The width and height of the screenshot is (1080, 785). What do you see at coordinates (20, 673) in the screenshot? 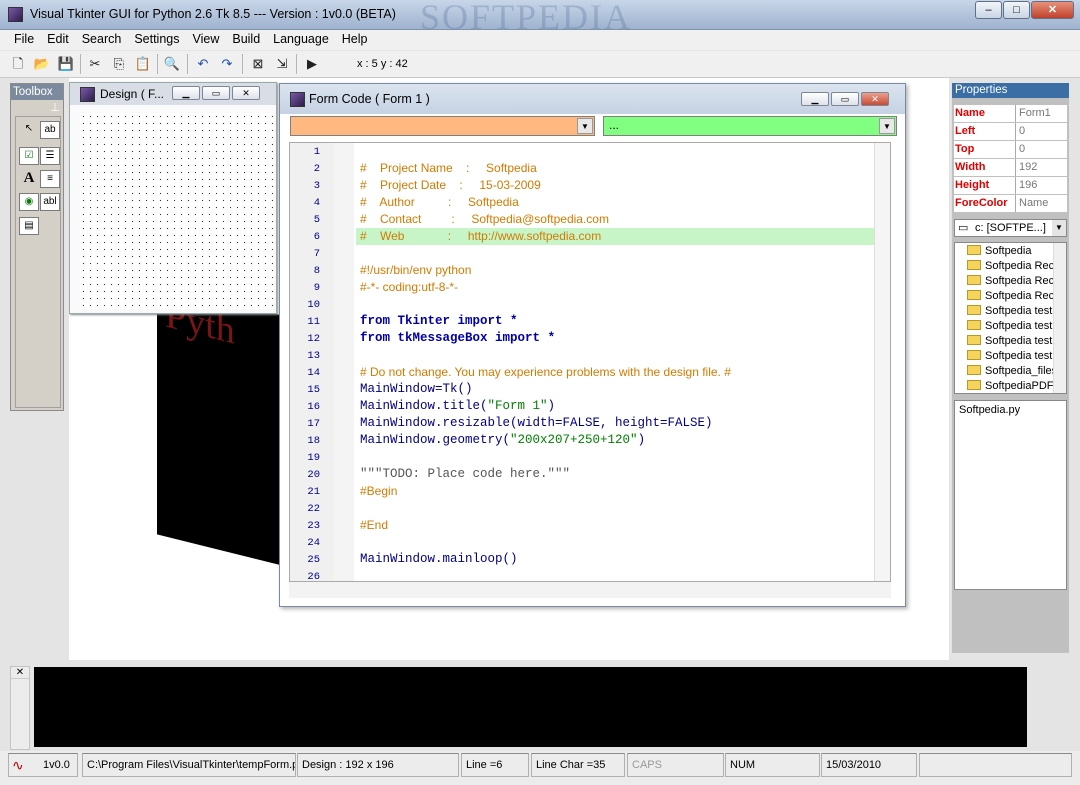
I see `close-icon: ✕` at bounding box center [20, 673].